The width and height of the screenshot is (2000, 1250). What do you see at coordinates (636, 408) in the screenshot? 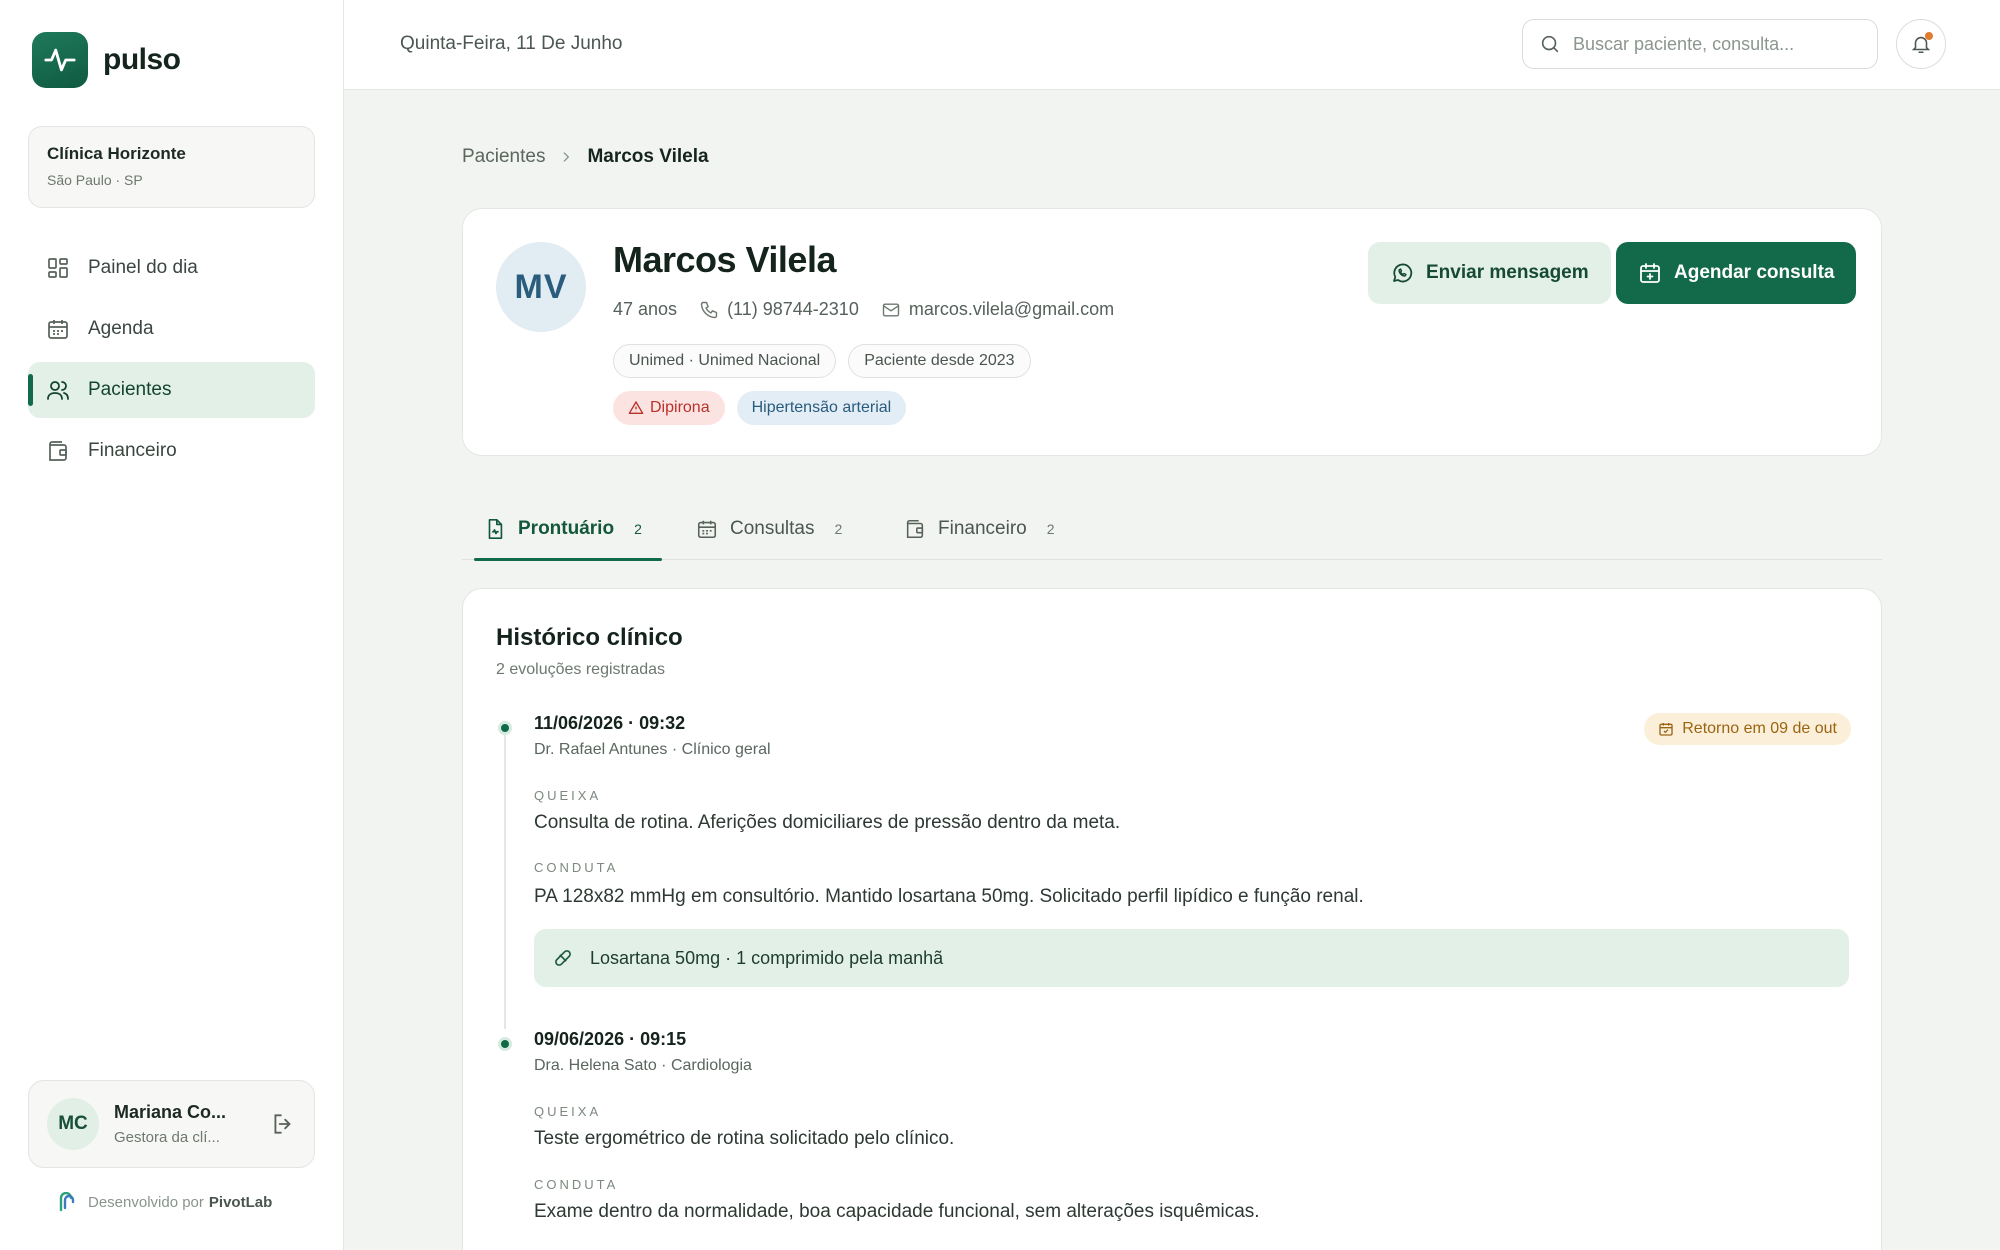
I see `warning-icon` at bounding box center [636, 408].